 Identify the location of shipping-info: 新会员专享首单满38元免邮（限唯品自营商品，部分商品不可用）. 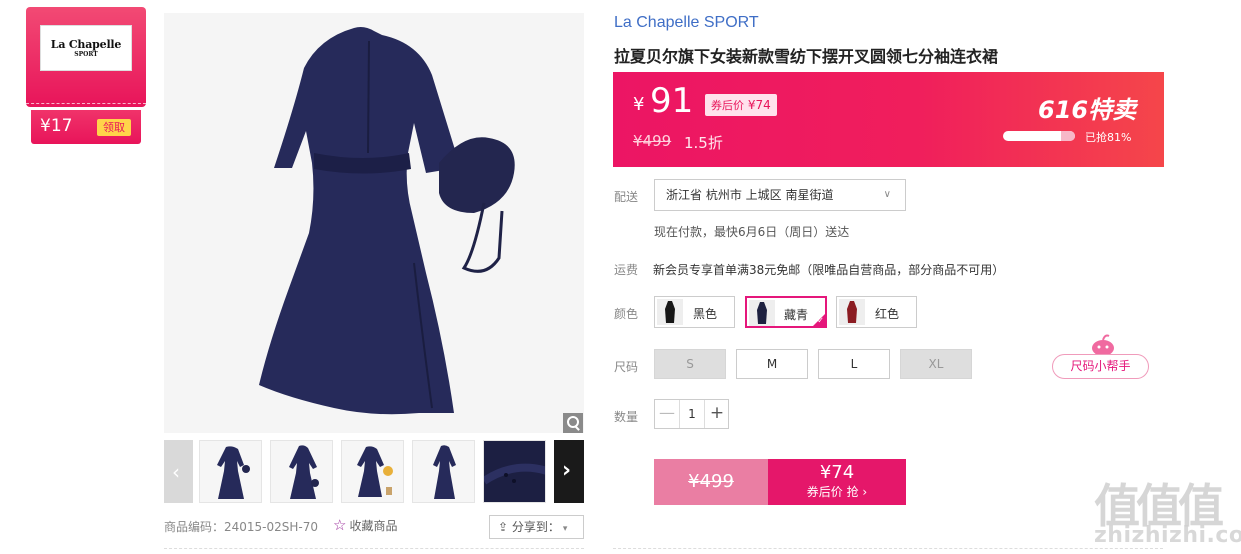
(829, 270).